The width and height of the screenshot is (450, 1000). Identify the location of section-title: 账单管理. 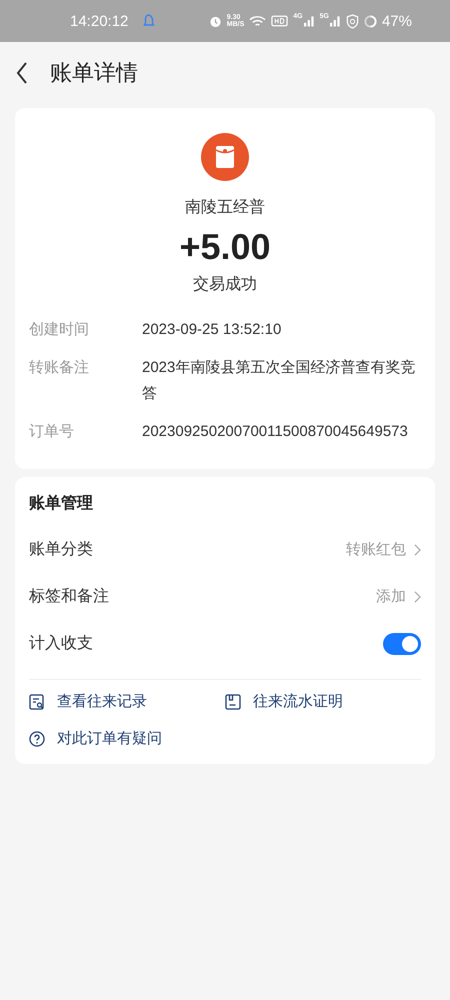
(61, 504).